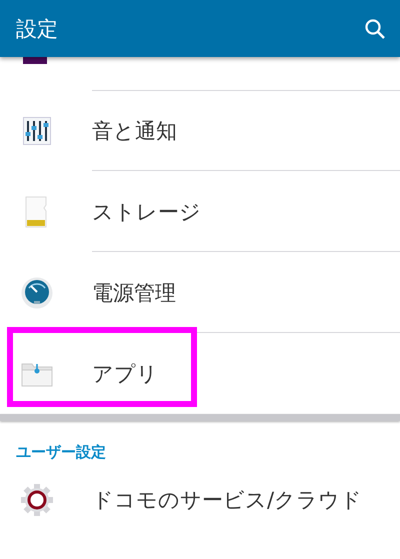  What do you see at coordinates (375, 29) in the screenshot?
I see `search-icon` at bounding box center [375, 29].